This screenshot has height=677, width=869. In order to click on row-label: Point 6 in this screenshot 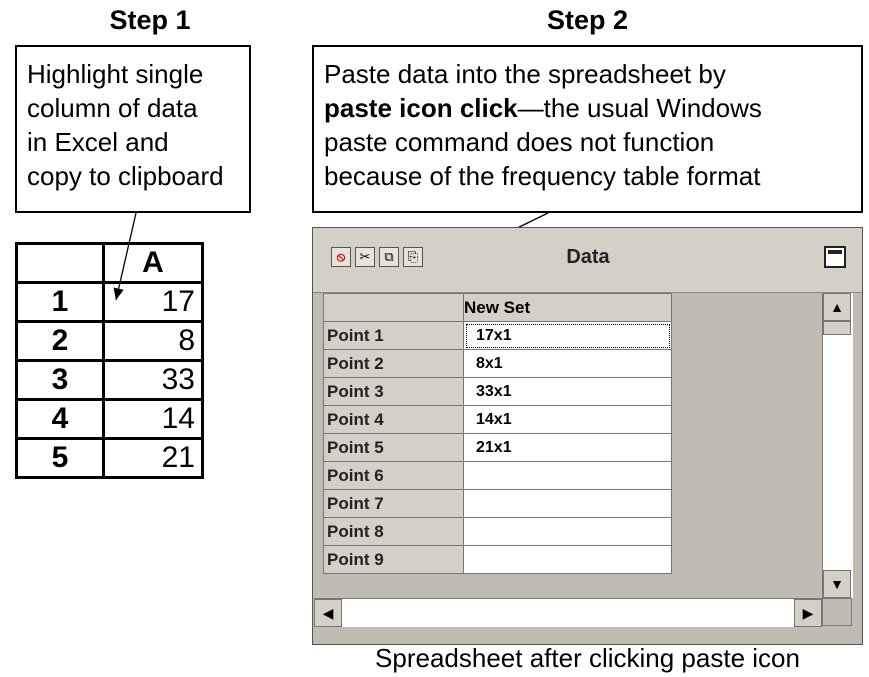, I will do `click(393, 475)`.